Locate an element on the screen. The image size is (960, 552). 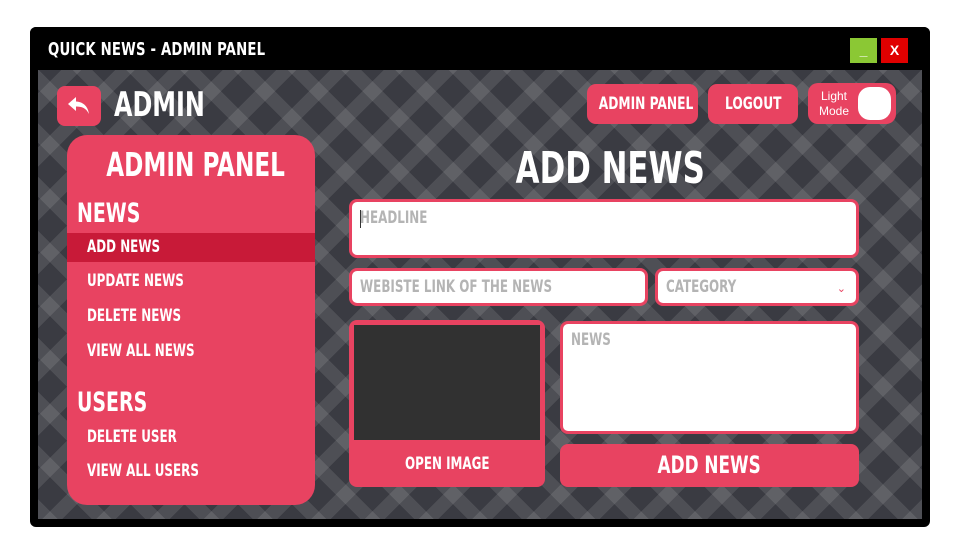
news-textarea: NEWS is located at coordinates (709, 377).